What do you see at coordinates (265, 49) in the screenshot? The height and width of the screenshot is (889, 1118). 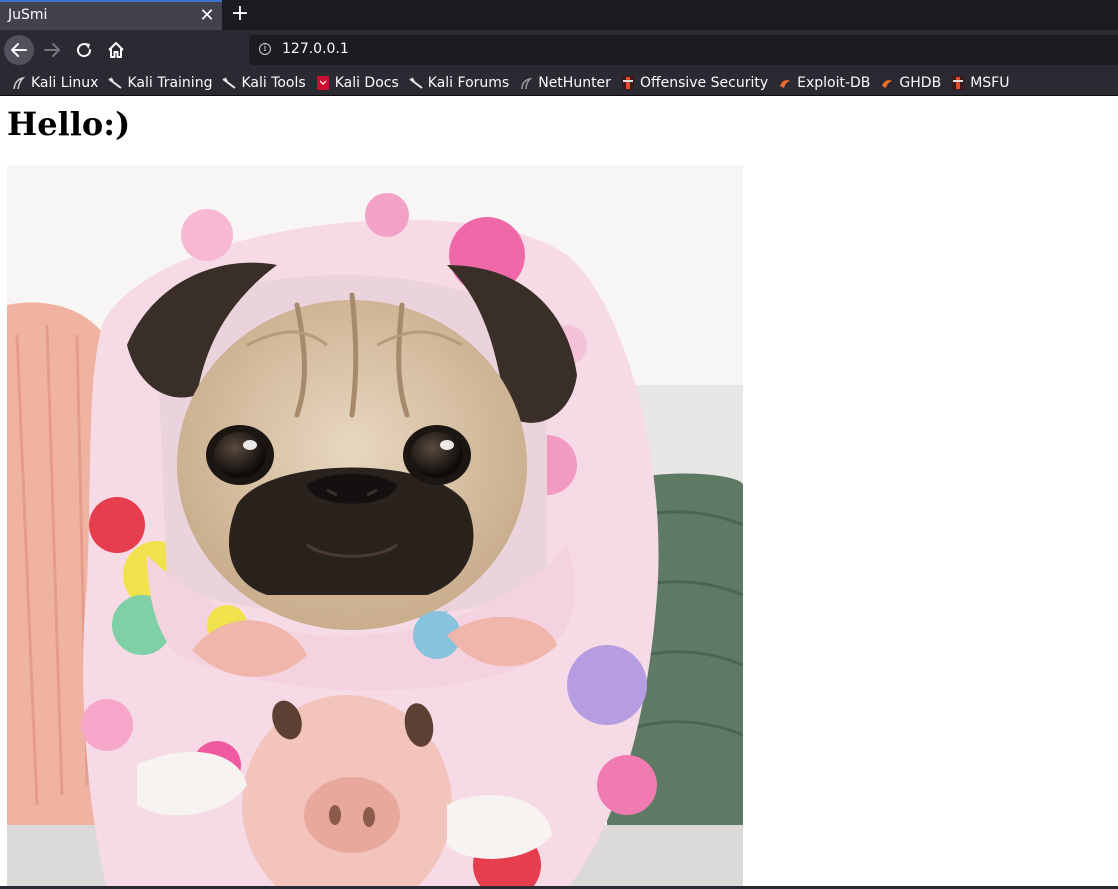 I see `site-info-icon: i` at bounding box center [265, 49].